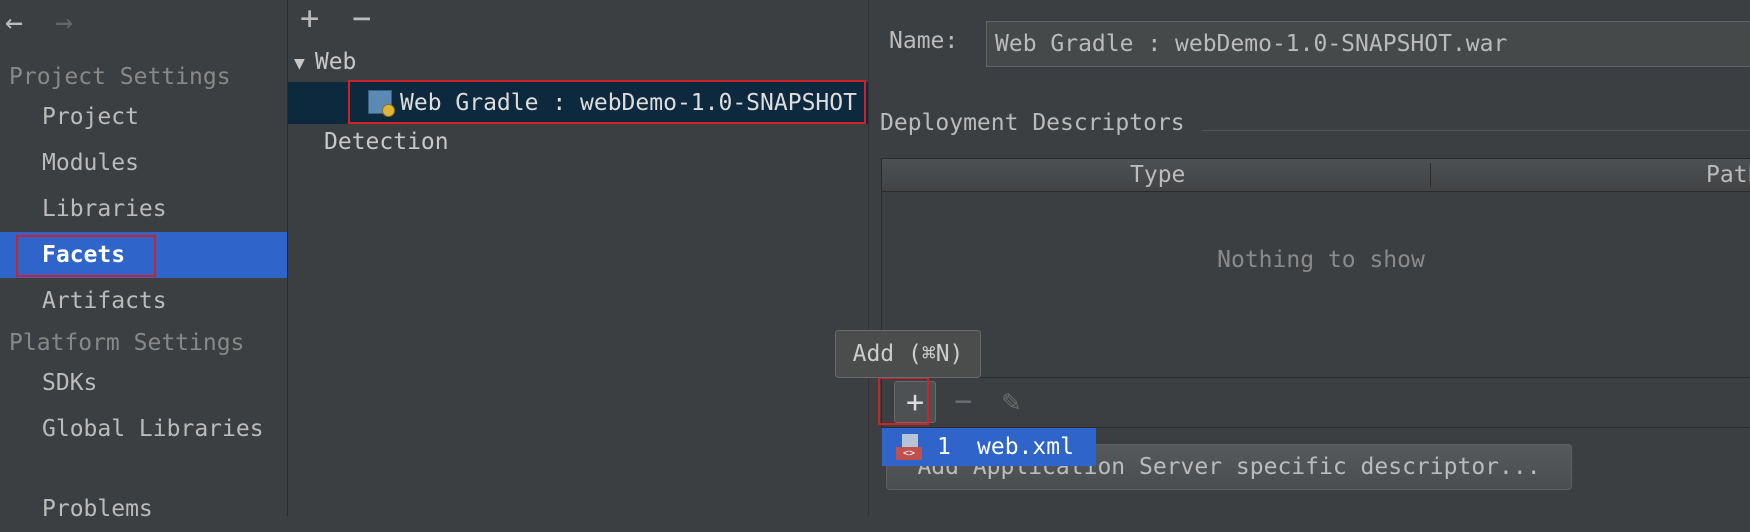  What do you see at coordinates (64, 23) in the screenshot?
I see `forward-arrow-icon: →` at bounding box center [64, 23].